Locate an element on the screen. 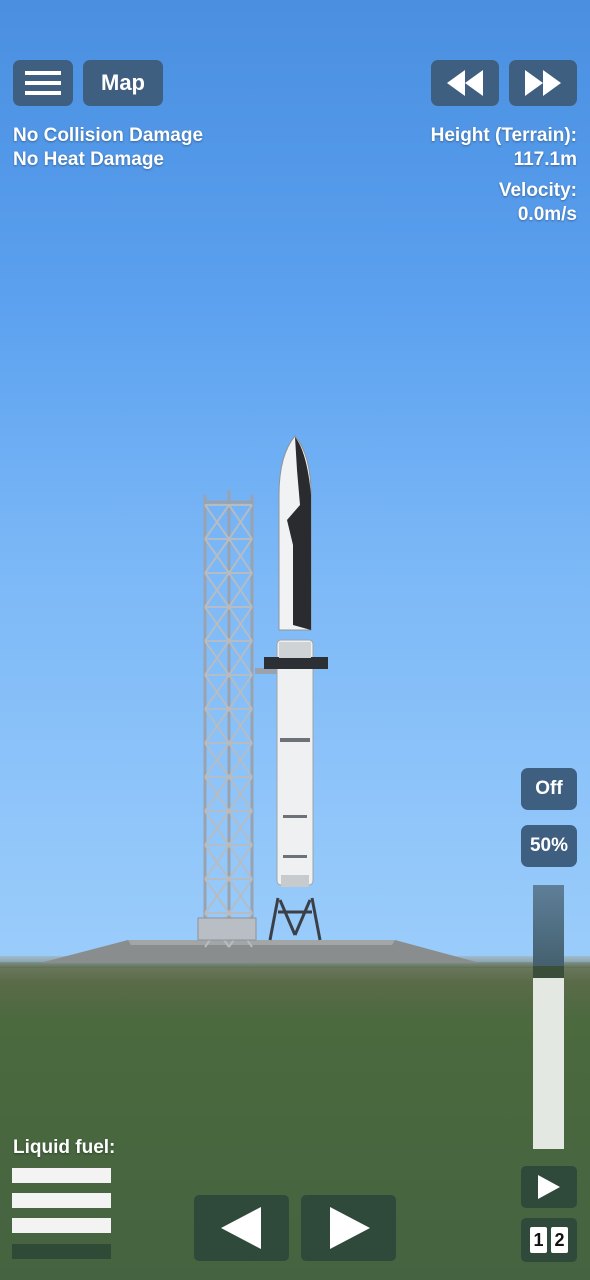  collision-status: No Collision Damage is located at coordinates (108, 135).